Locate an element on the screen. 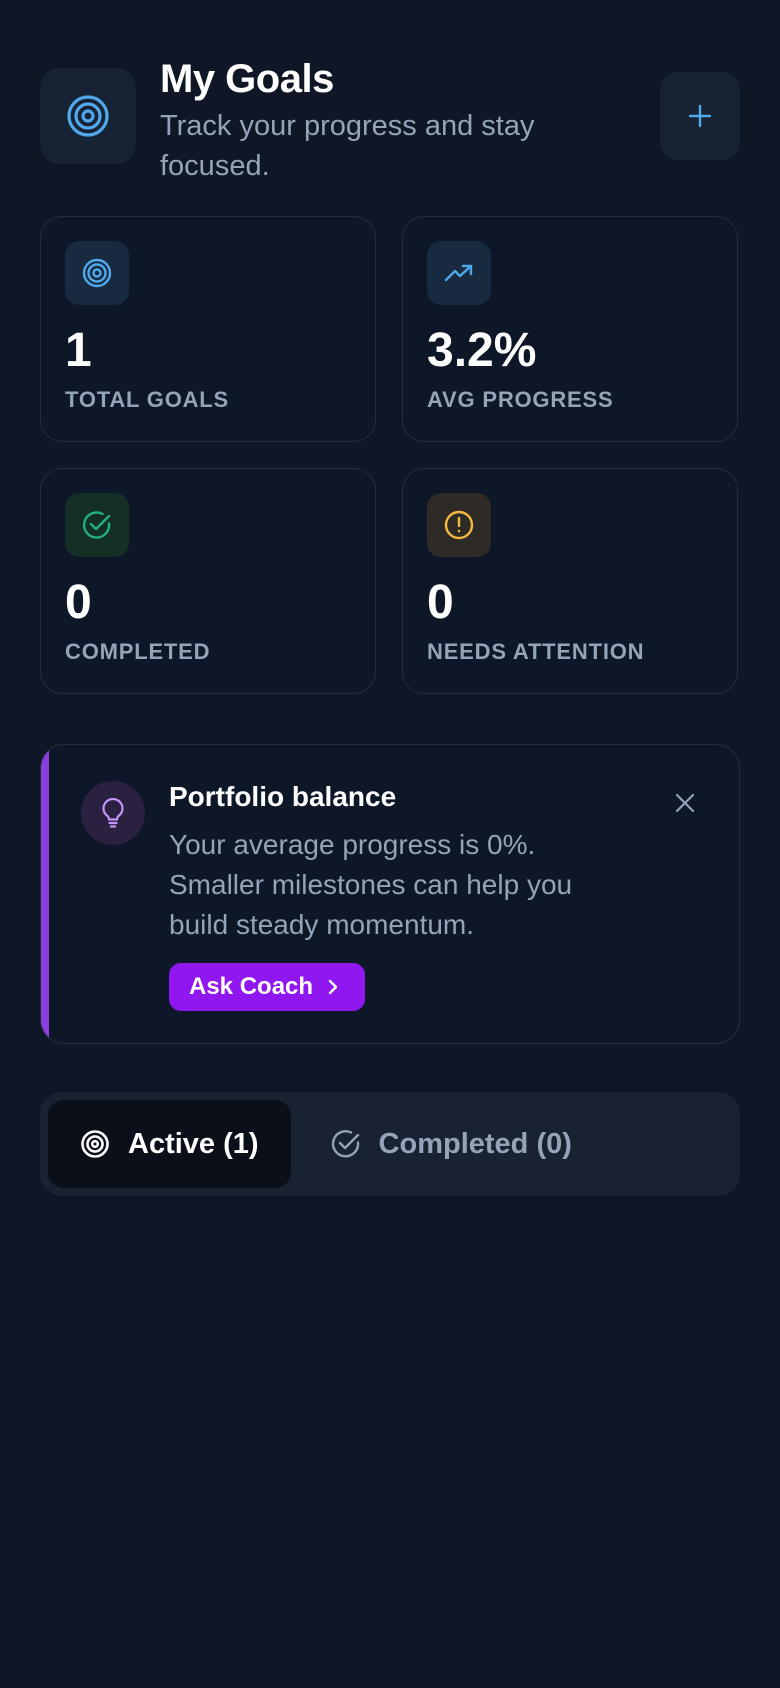  alert-circle-icon is located at coordinates (459, 525).